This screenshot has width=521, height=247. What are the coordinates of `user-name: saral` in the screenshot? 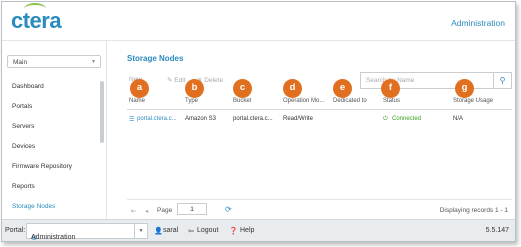 It's located at (170, 230).